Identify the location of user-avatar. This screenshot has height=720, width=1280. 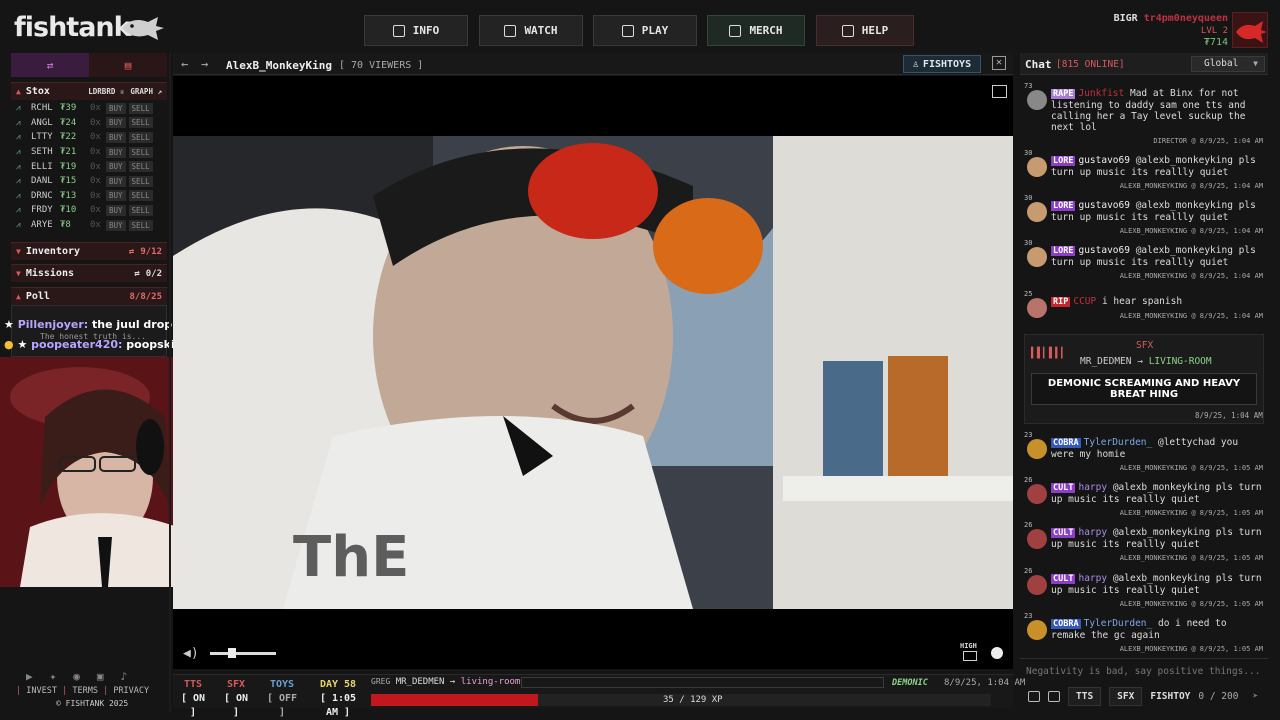
(1250, 30).